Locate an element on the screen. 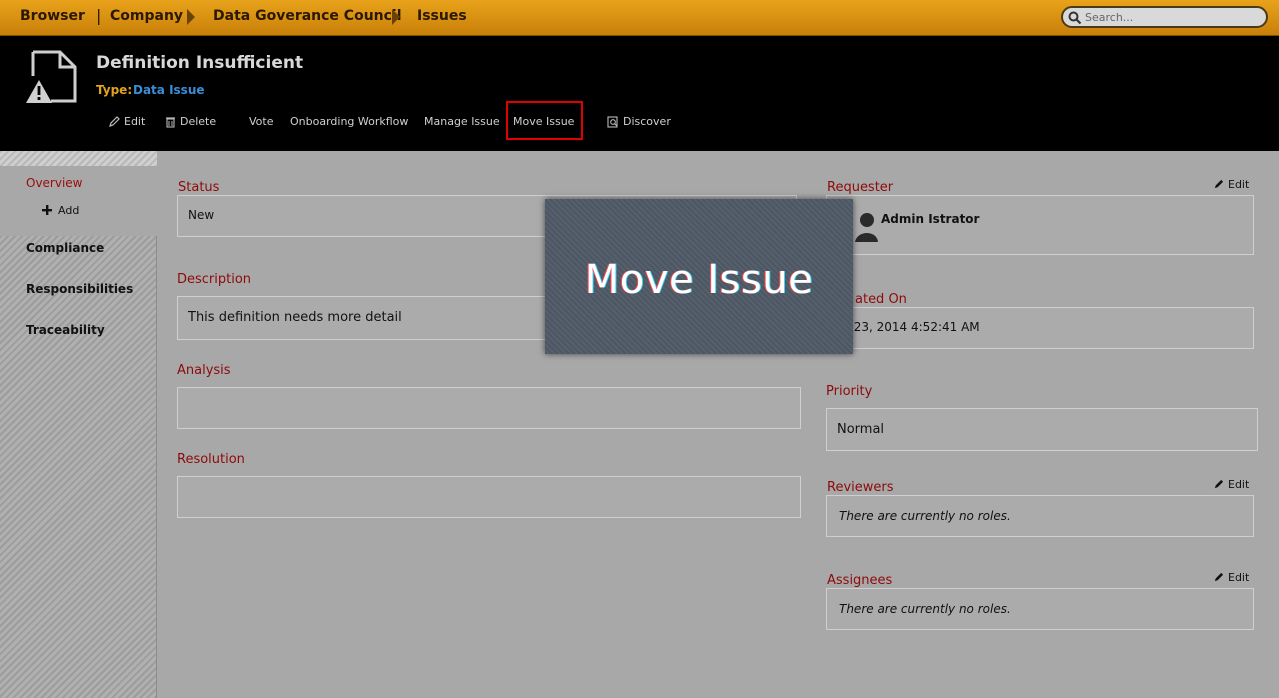  page-title: Definition Insufficient is located at coordinates (200, 63).